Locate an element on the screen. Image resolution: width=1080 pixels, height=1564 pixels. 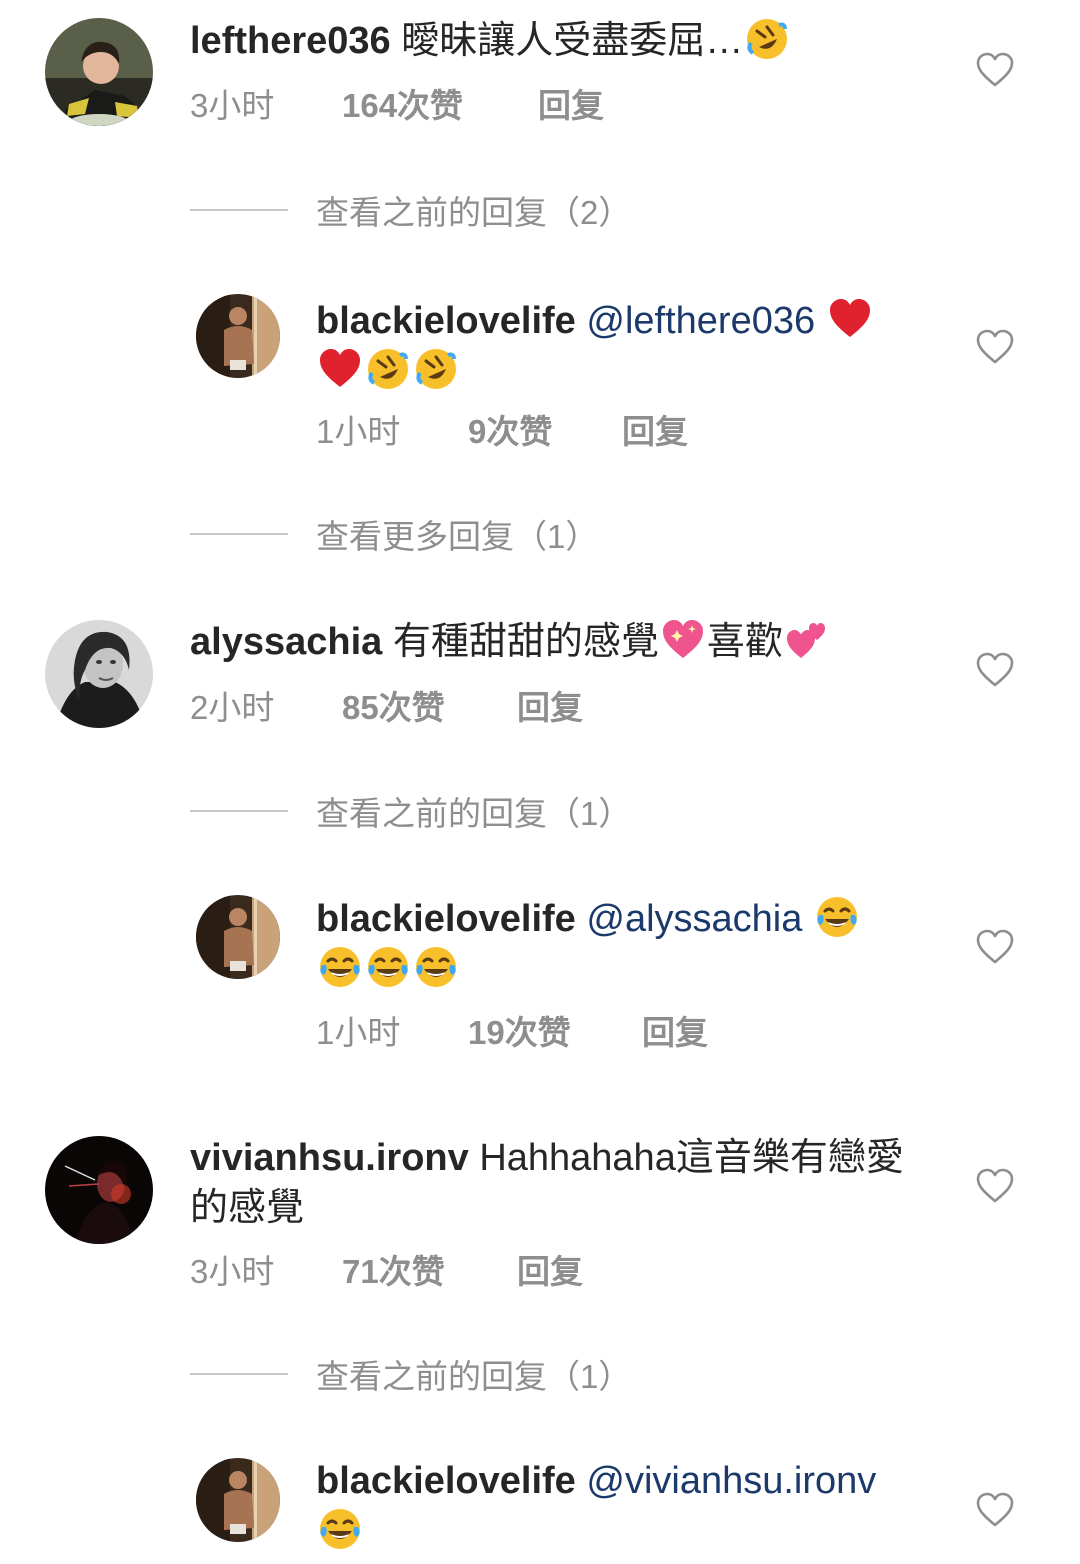
comment-likes: 71次赞 is located at coordinates (429, 1272).